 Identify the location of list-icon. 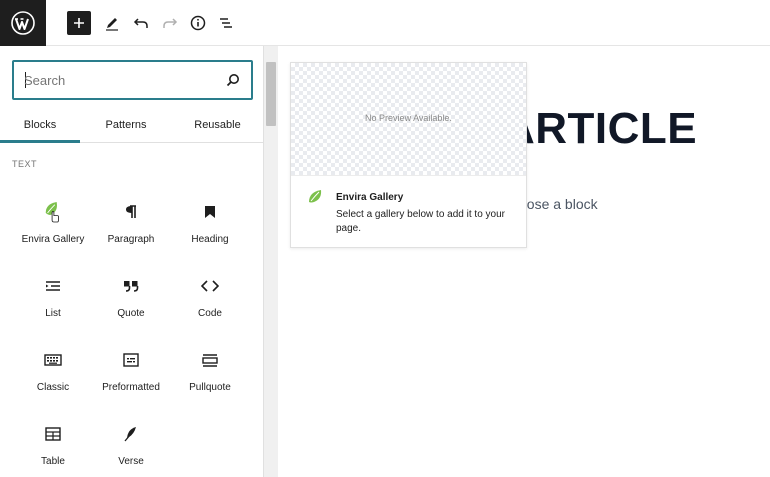
(53, 286).